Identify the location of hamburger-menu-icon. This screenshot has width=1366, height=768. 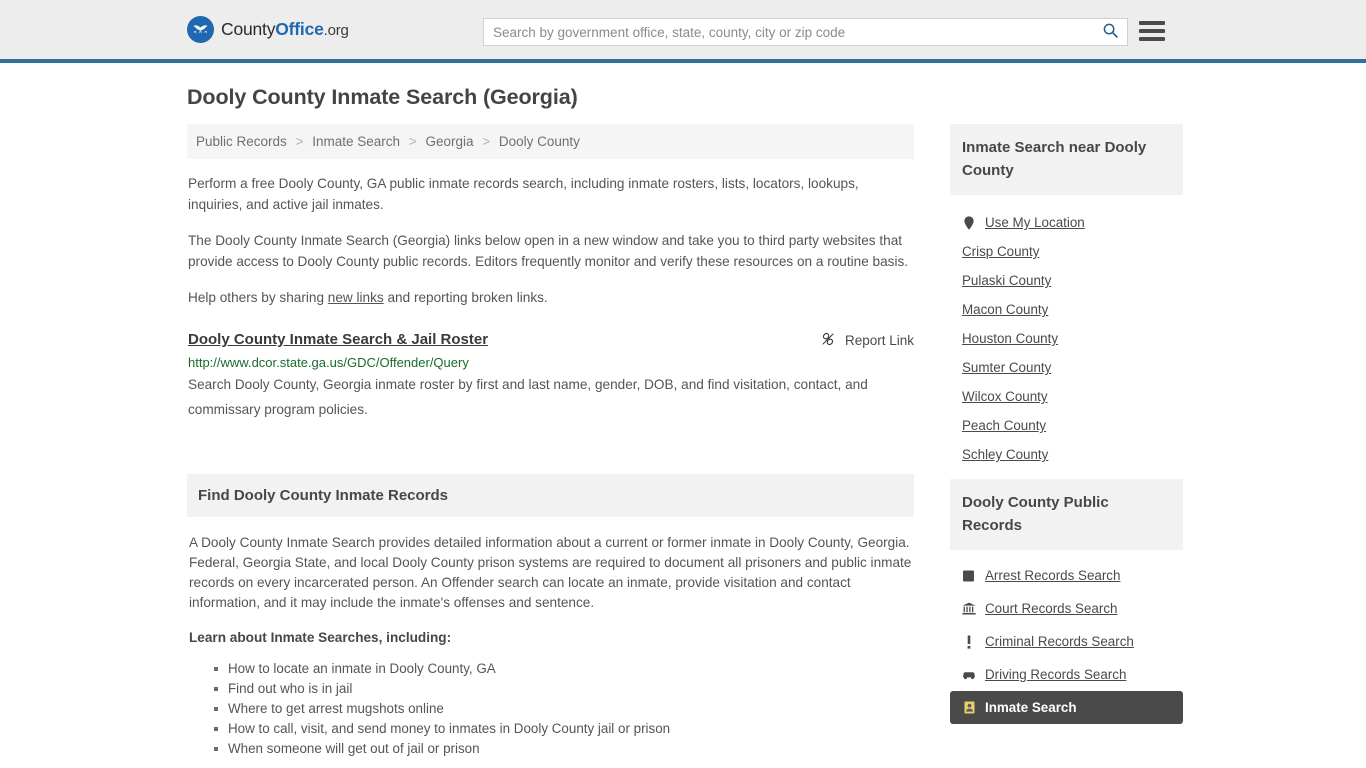
(1152, 31).